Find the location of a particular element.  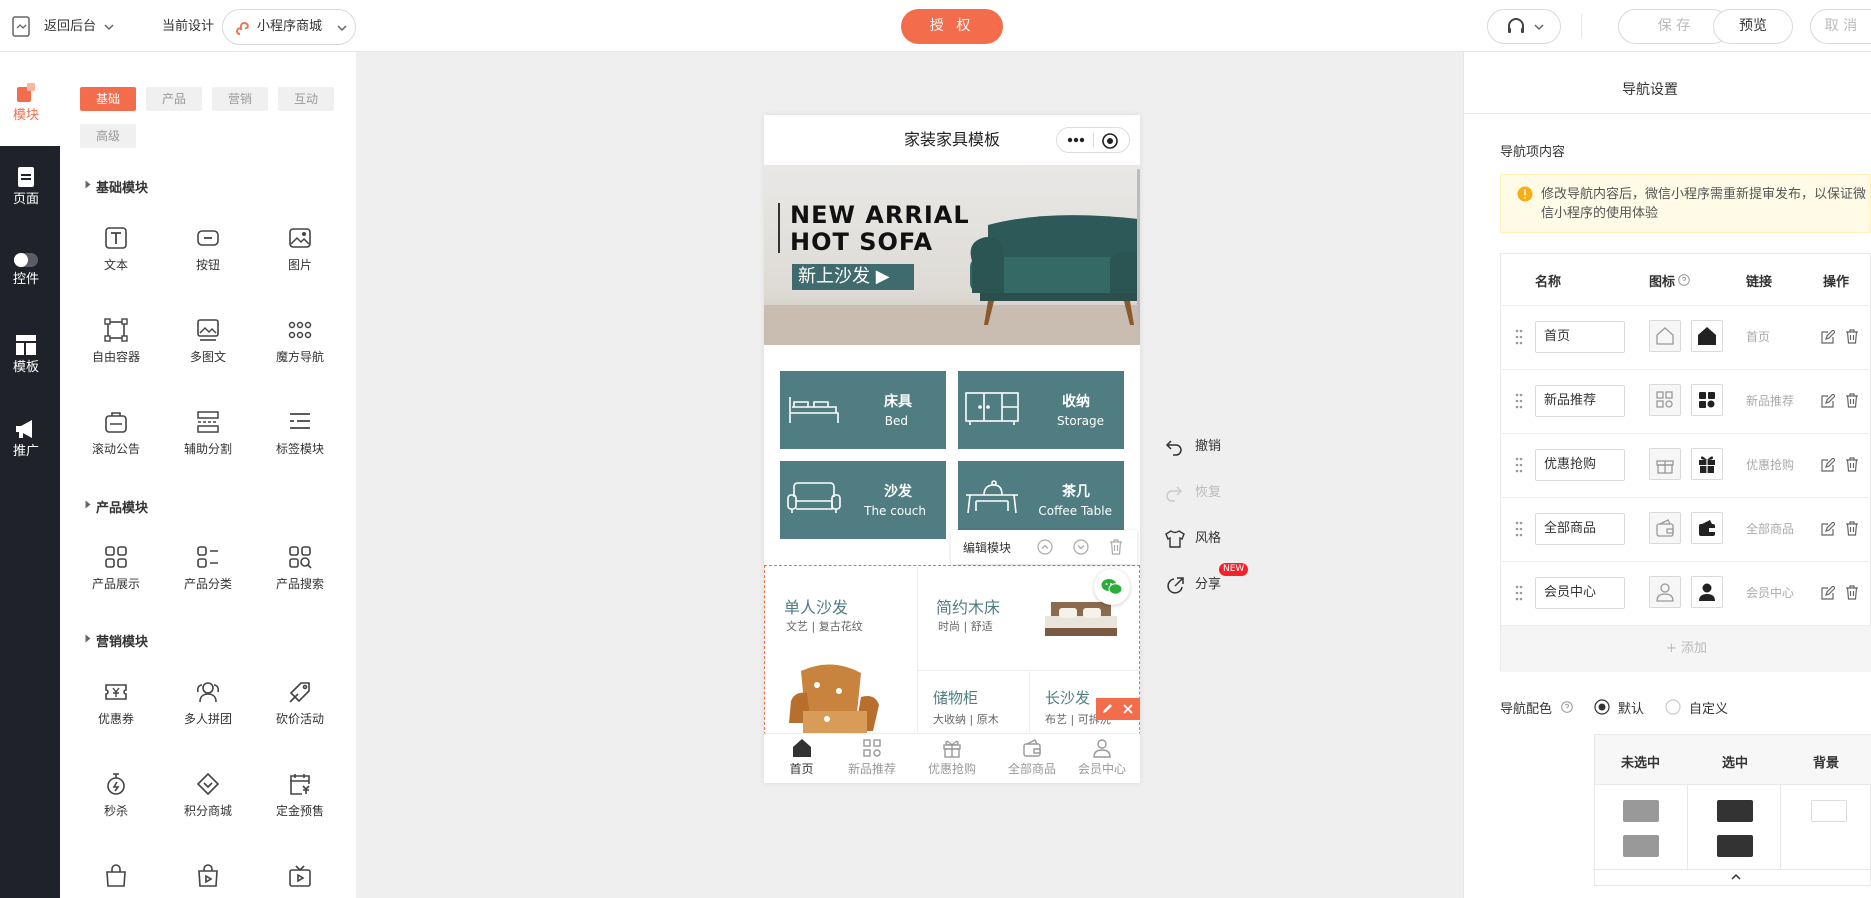

nav-name-input: 全部商品 is located at coordinates (1580, 529).